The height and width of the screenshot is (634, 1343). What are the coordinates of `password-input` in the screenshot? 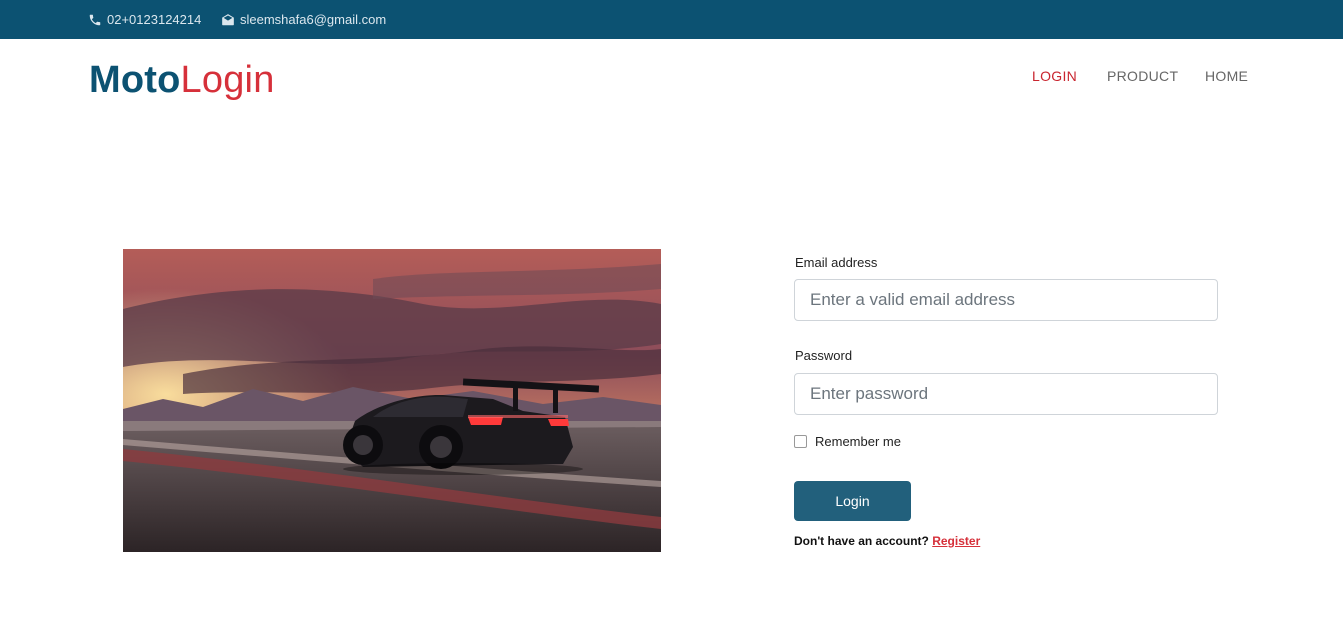 It's located at (1006, 394).